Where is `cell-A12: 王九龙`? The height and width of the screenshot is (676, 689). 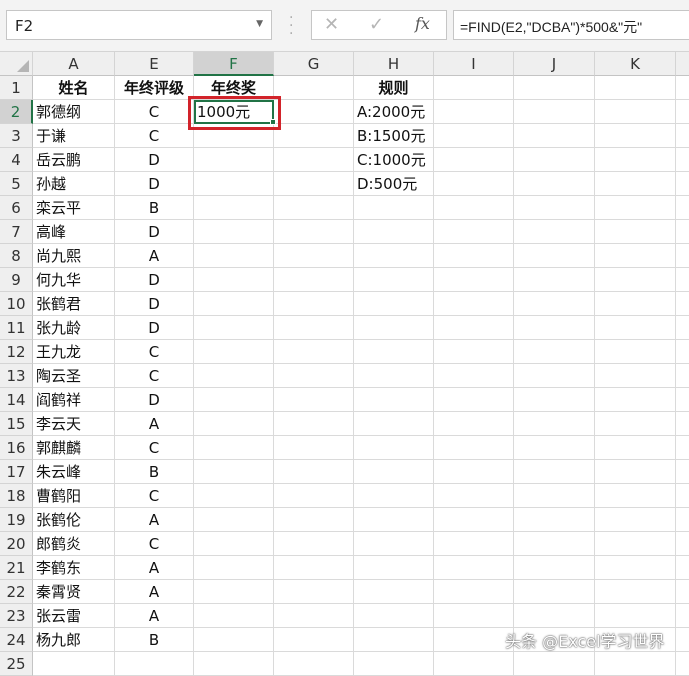 cell-A12: 王九龙 is located at coordinates (74, 352).